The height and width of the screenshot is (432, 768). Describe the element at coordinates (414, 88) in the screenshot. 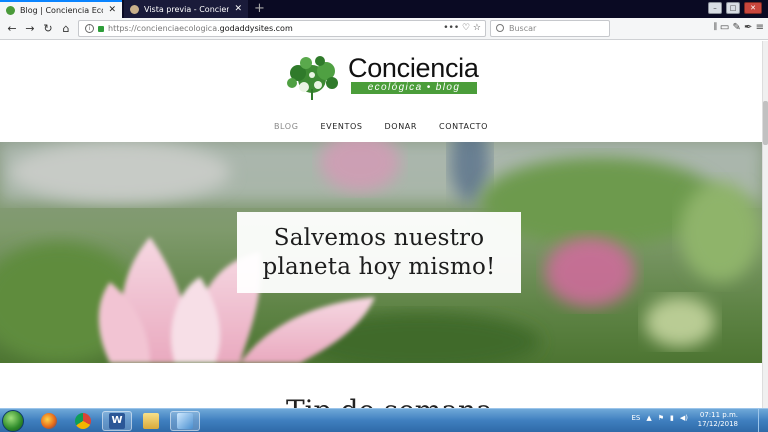

I see `brand-tagline: ecológica • blog` at that location.